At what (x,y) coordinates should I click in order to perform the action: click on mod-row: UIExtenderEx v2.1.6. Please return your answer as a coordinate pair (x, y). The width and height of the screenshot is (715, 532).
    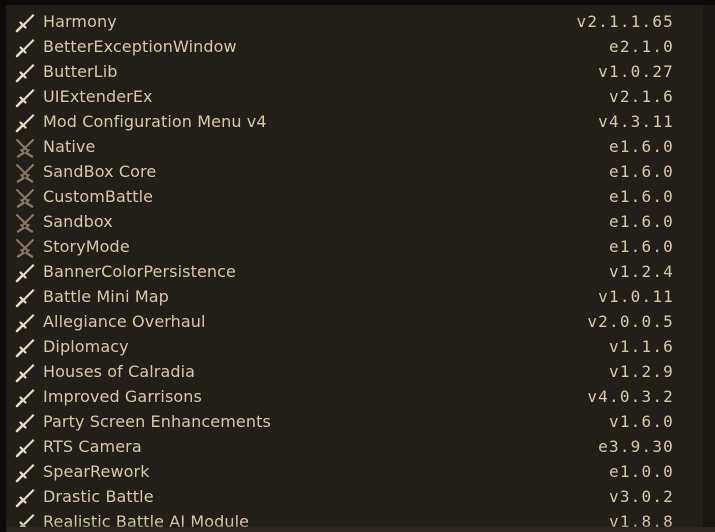
    Looking at the image, I should click on (357, 97).